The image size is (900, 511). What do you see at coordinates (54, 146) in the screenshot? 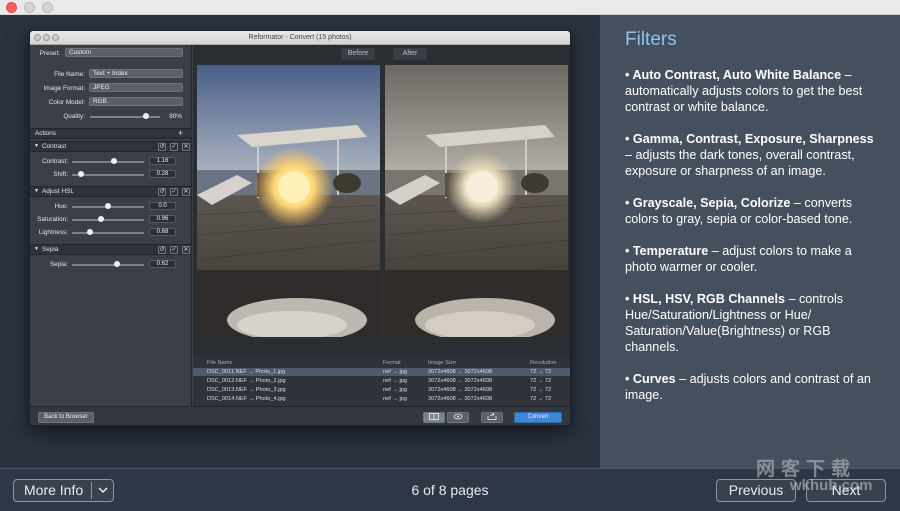
I see `action-section-title: Contrast` at bounding box center [54, 146].